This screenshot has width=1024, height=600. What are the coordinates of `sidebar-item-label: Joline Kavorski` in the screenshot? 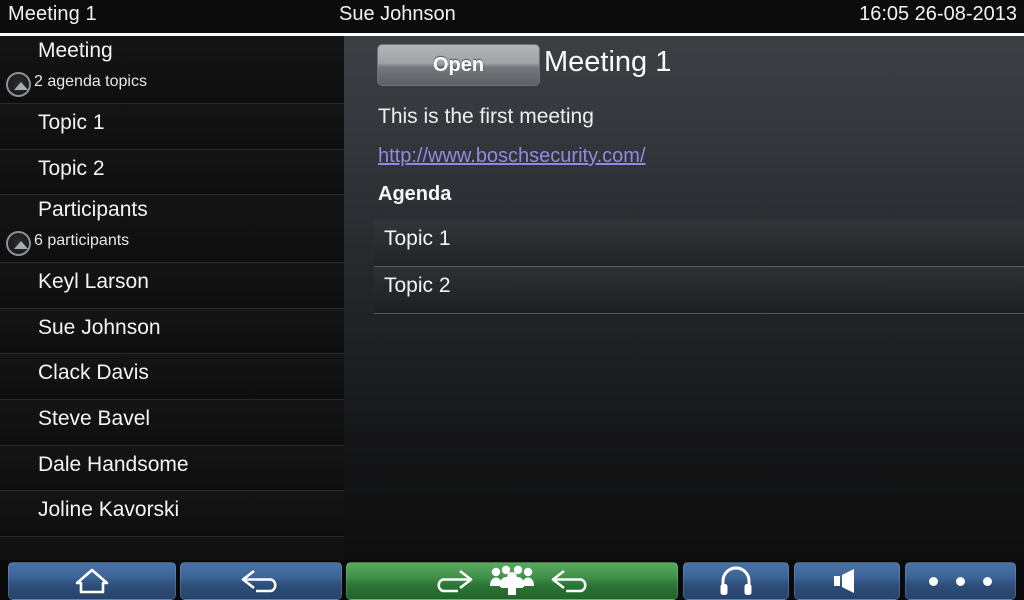 It's located at (109, 510).